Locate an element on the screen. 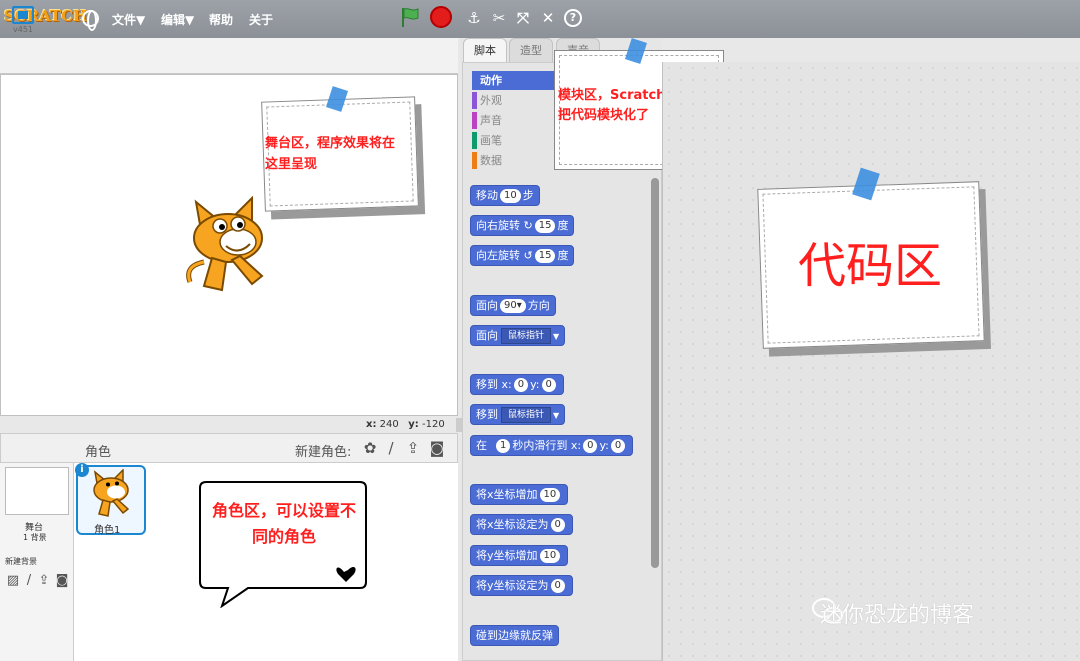  block-glide-mid: 秒内滑行到 is located at coordinates (540, 445).